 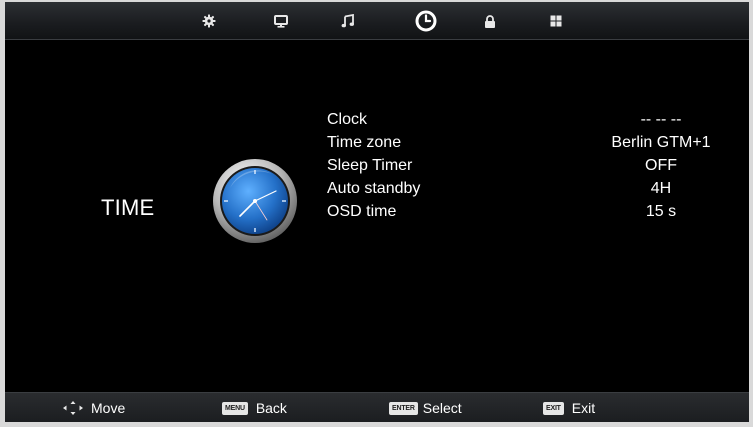 I want to click on clock-icon, so click(x=426, y=21).